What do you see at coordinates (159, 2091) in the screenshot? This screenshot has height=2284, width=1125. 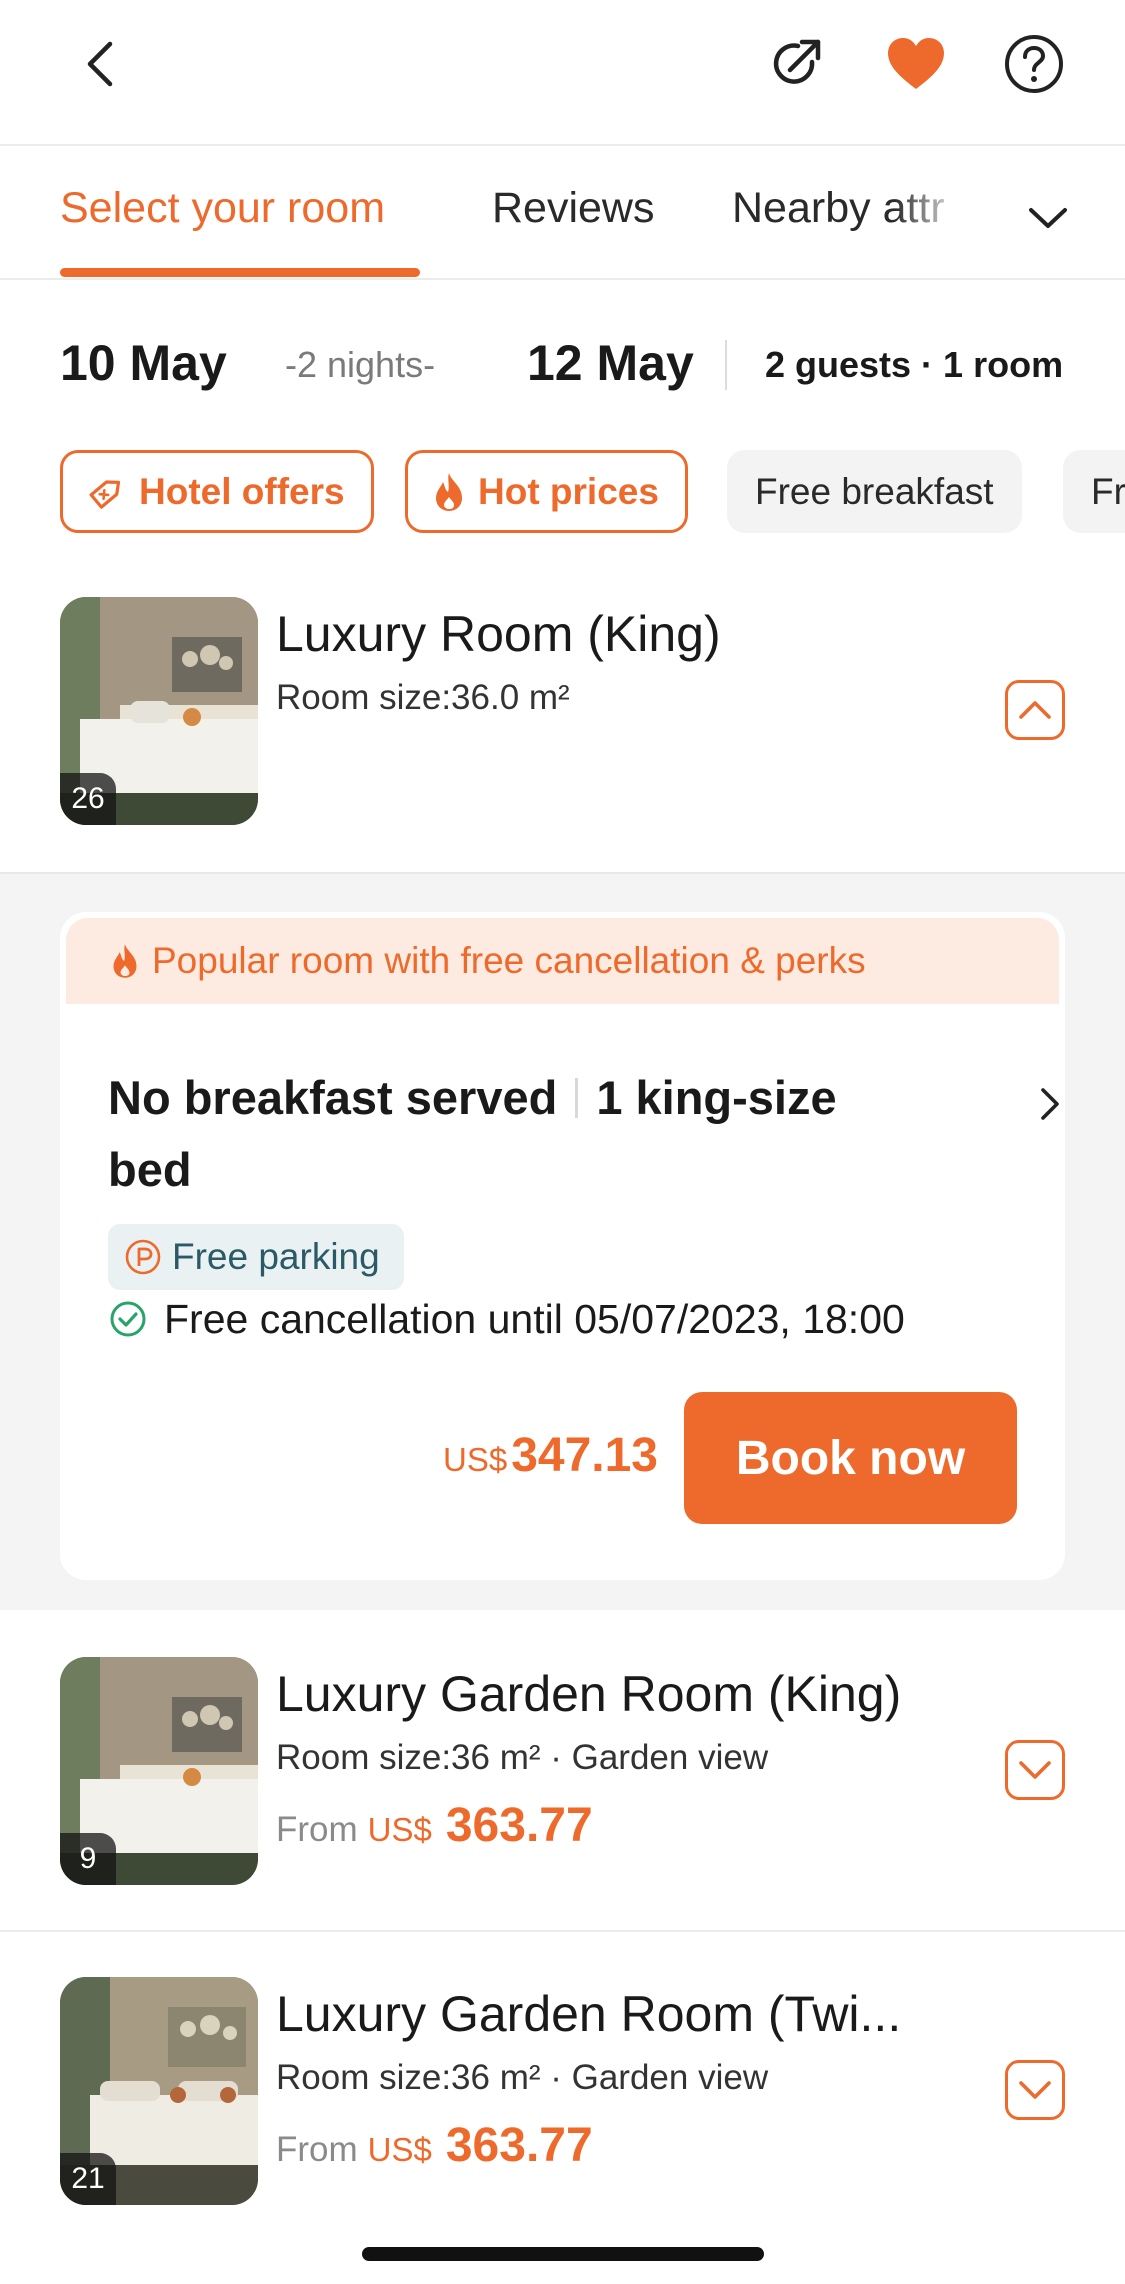 I see `room-photo: 21` at bounding box center [159, 2091].